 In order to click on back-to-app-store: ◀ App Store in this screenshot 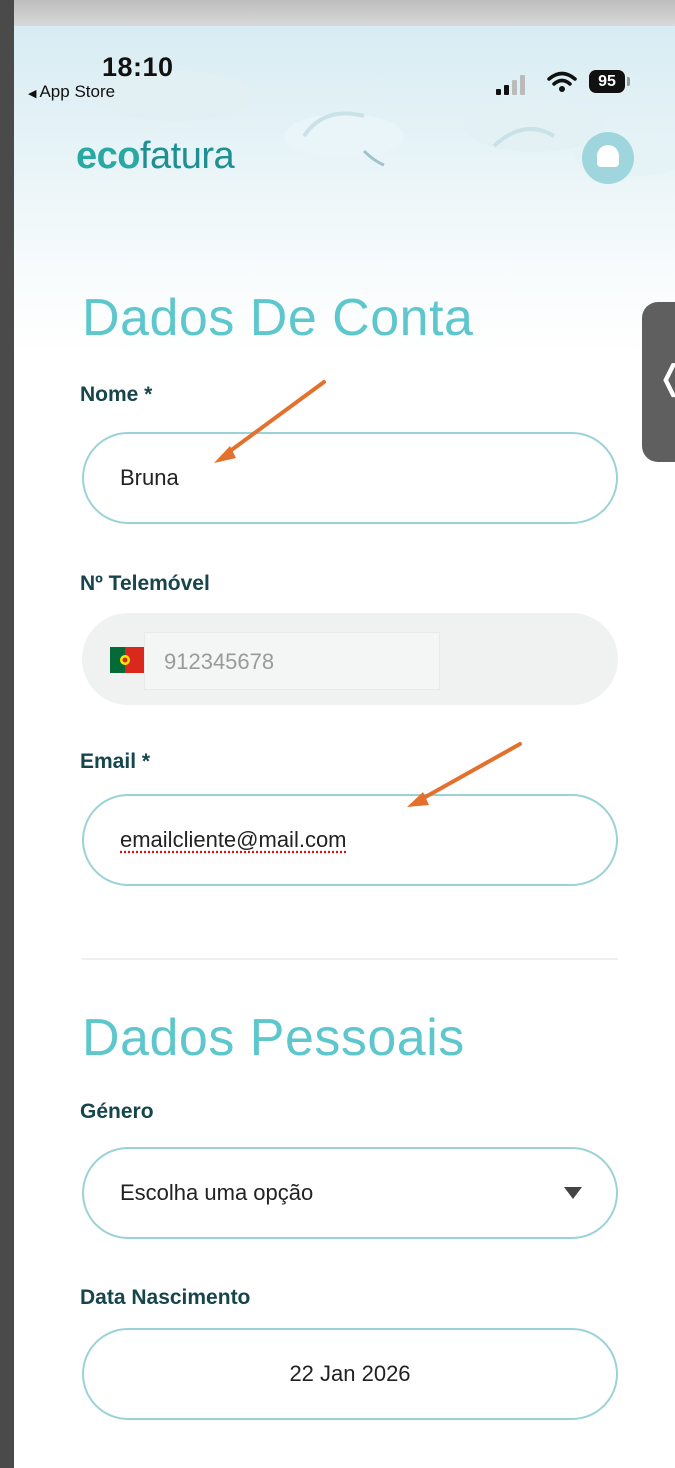, I will do `click(71, 92)`.